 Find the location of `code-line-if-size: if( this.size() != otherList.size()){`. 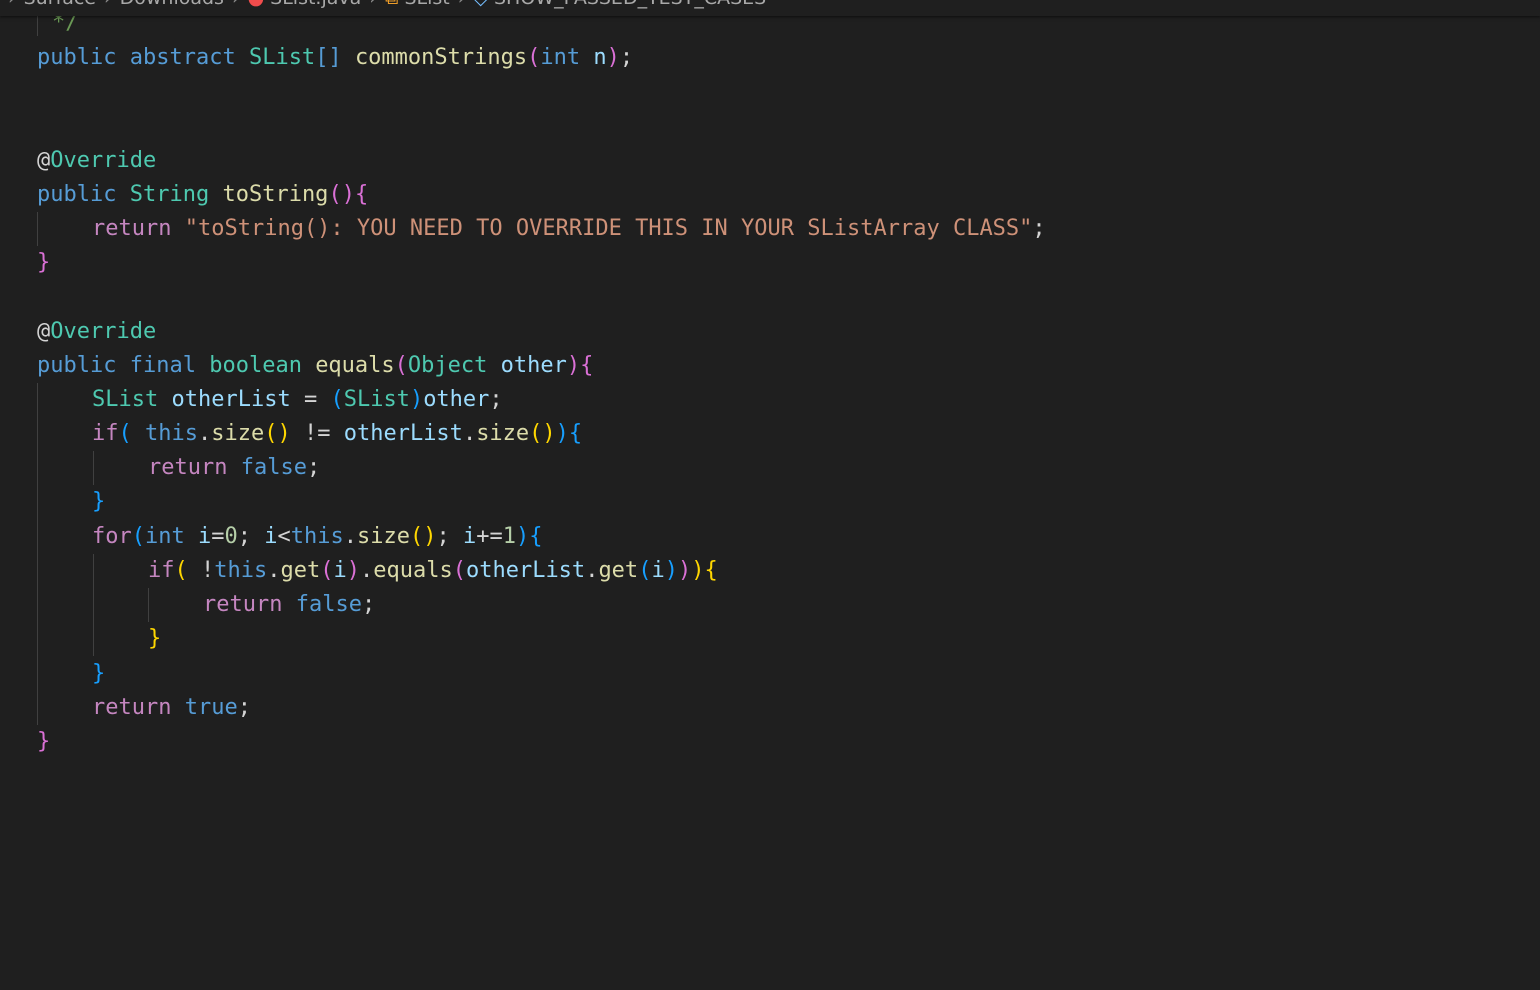

code-line-if-size: if( this.size() != otherList.size()){ is located at coordinates (337, 433).